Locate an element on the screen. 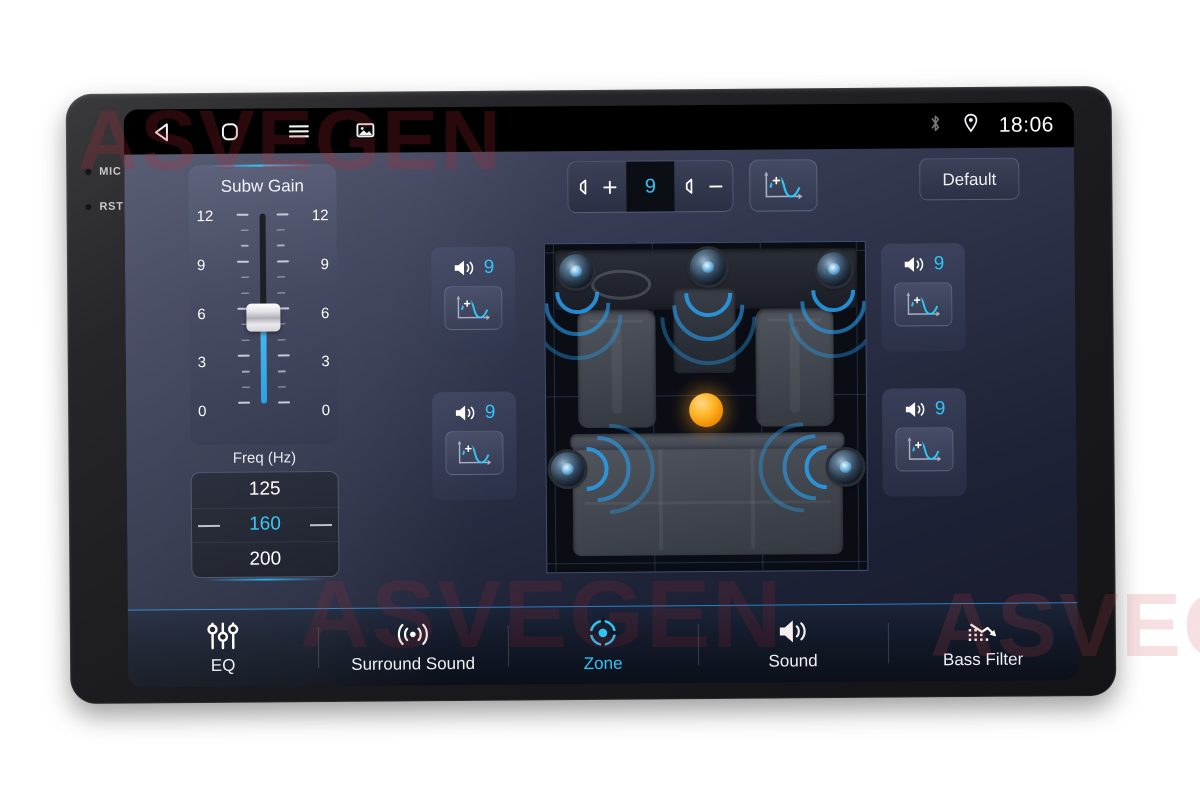 Image resolution: width=1200 pixels, height=800 pixels. subwoofer-gain-panel: Subw Gain 12 9 6 3 0 12 9 6 3 0 is located at coordinates (263, 304).